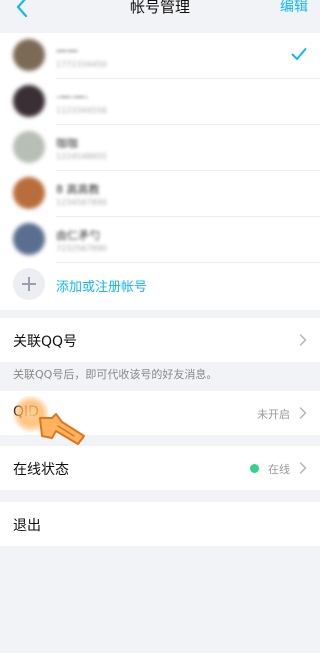  What do you see at coordinates (160, 102) in the screenshot?
I see `account-item: ·一·一· 1123344556` at bounding box center [160, 102].